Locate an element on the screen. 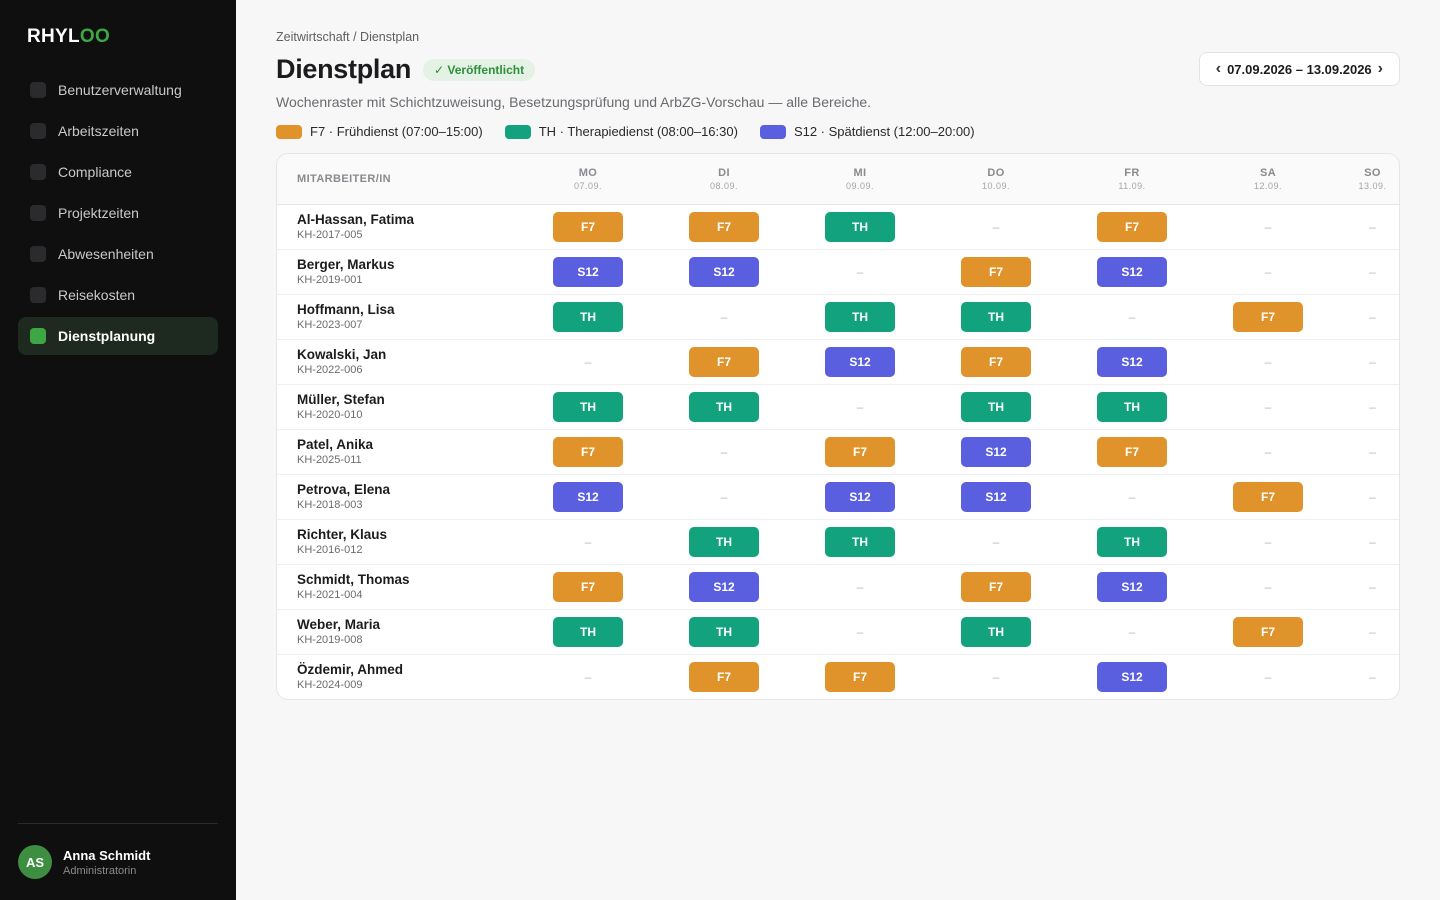 This screenshot has width=1440, height=900. employee-cell: Müller, Stefan KH-2020-010 is located at coordinates (398, 407).